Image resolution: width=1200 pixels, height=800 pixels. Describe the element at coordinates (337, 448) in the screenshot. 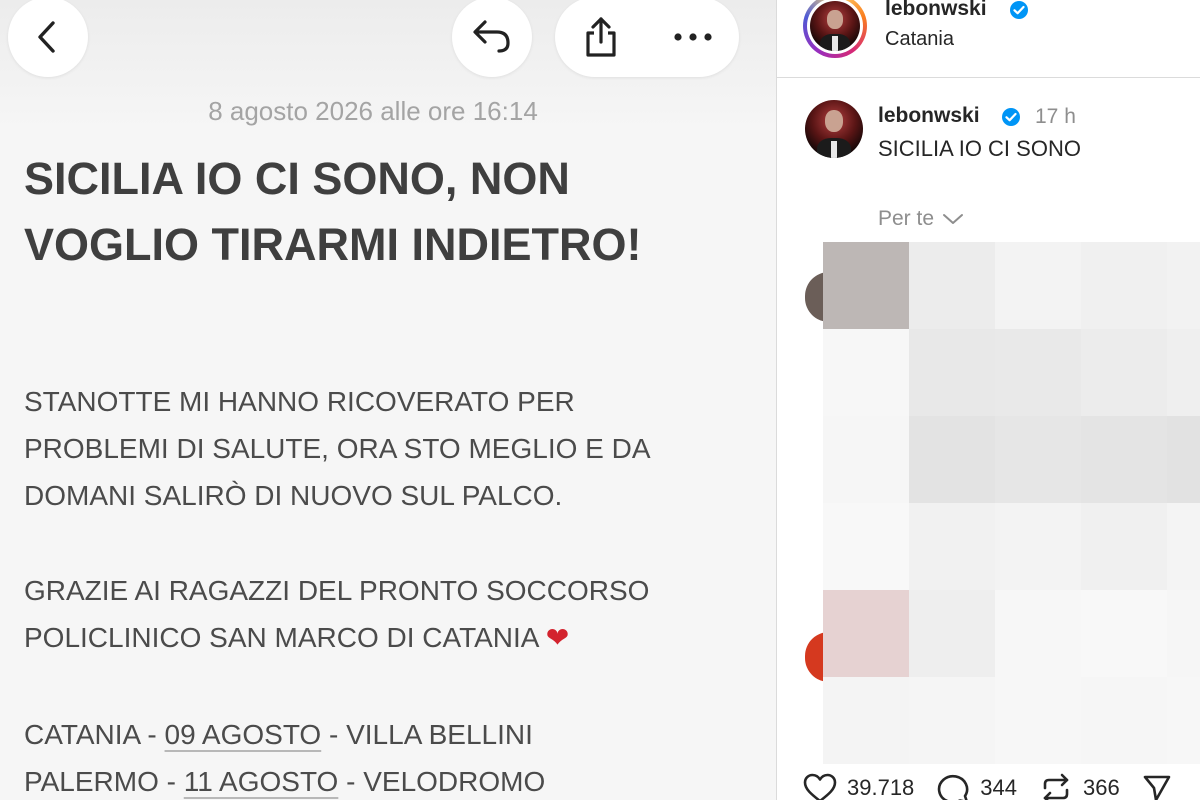

I see `note-line: PROBLEMI DI SALUTE, ORA STO MEGLIO E DA` at that location.